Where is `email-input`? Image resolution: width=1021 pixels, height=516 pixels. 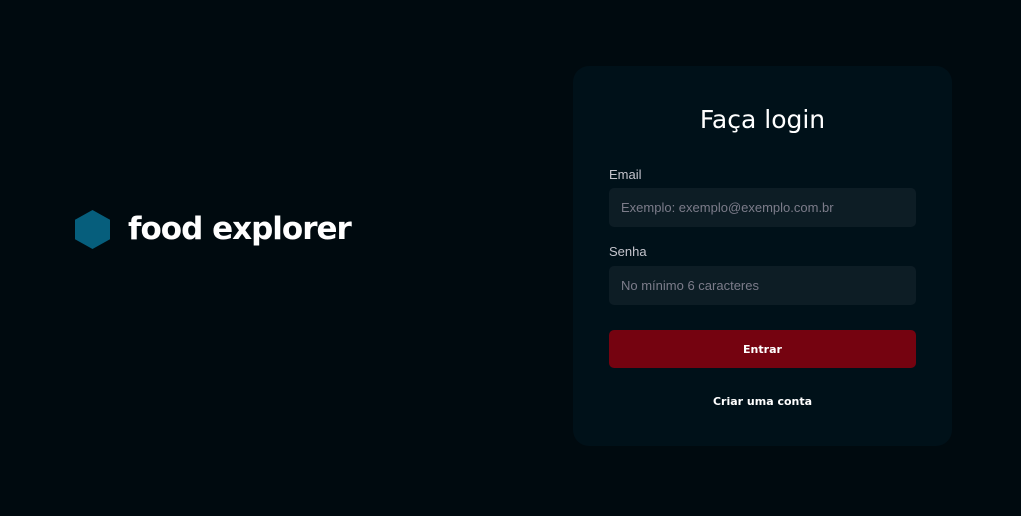 email-input is located at coordinates (762, 207).